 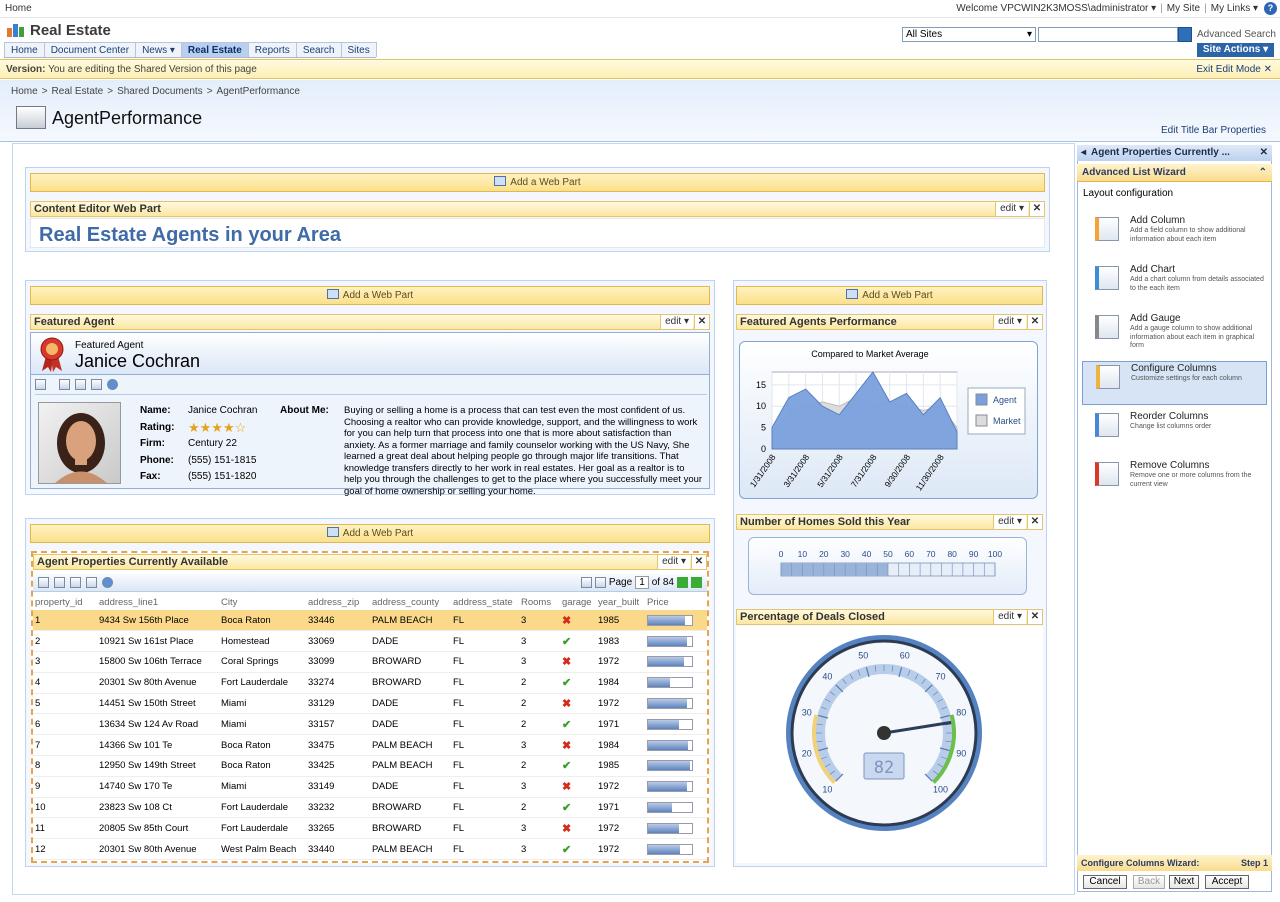 I want to click on wizard-task-reorder-columns: Reorder Columns Change list columns order, so click(x=1174, y=432).